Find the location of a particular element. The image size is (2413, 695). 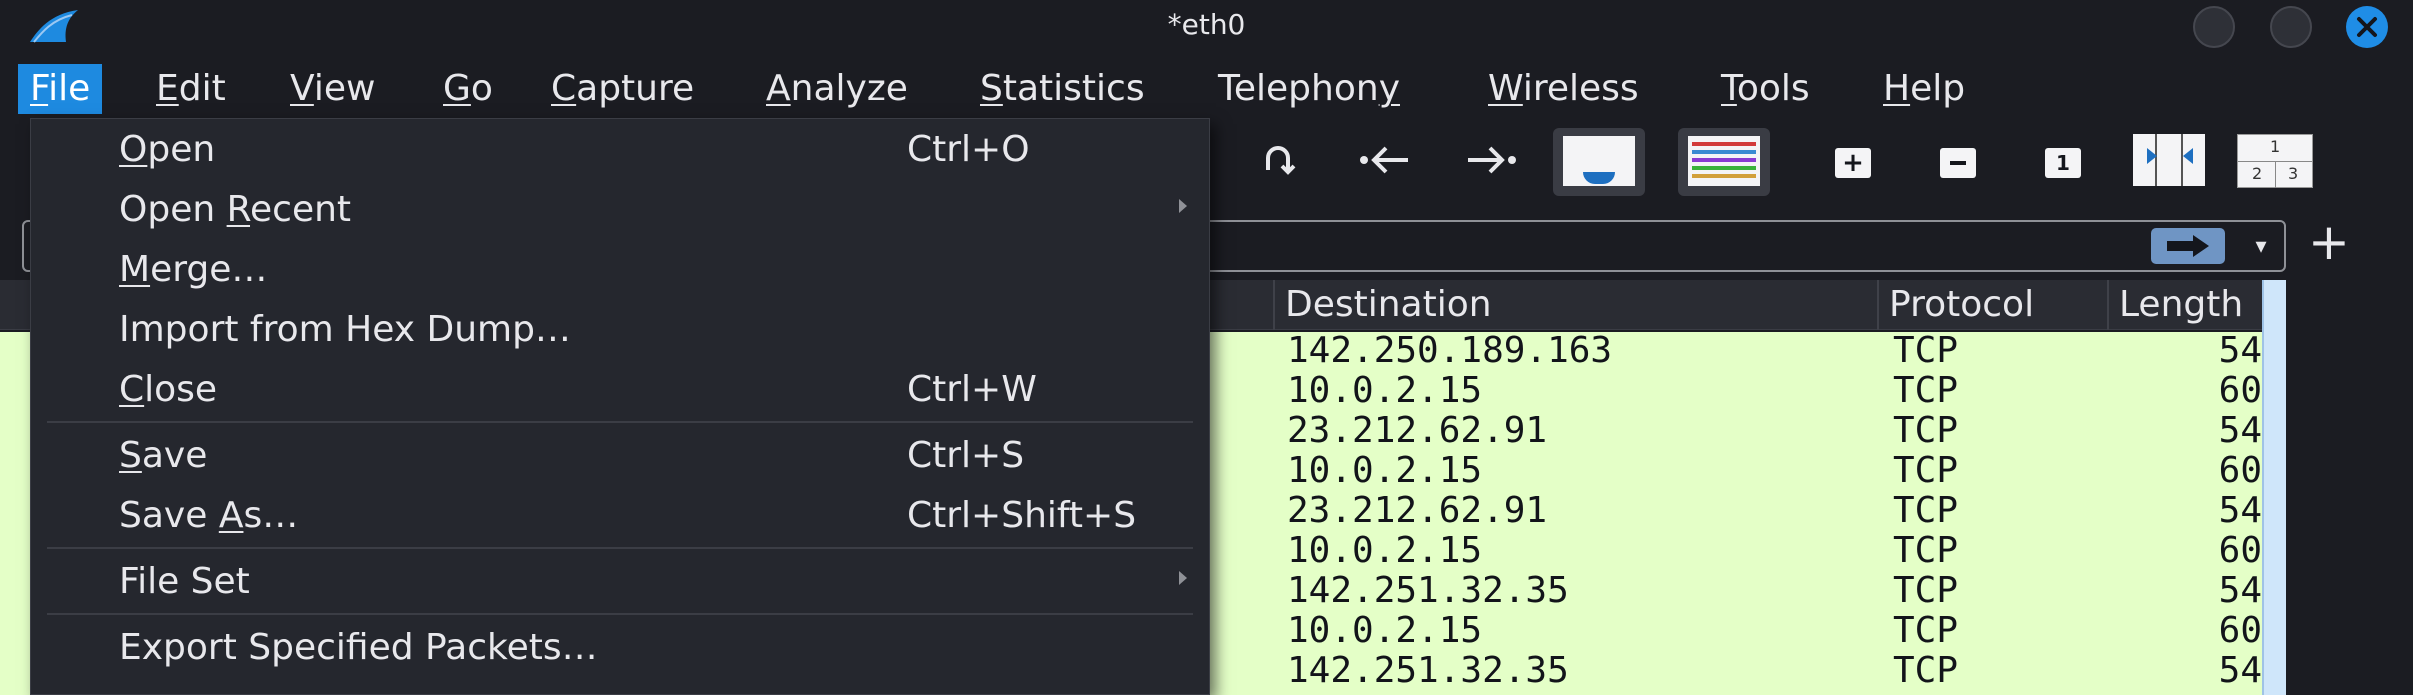

go-to-packet-icon is located at coordinates (1278, 160).